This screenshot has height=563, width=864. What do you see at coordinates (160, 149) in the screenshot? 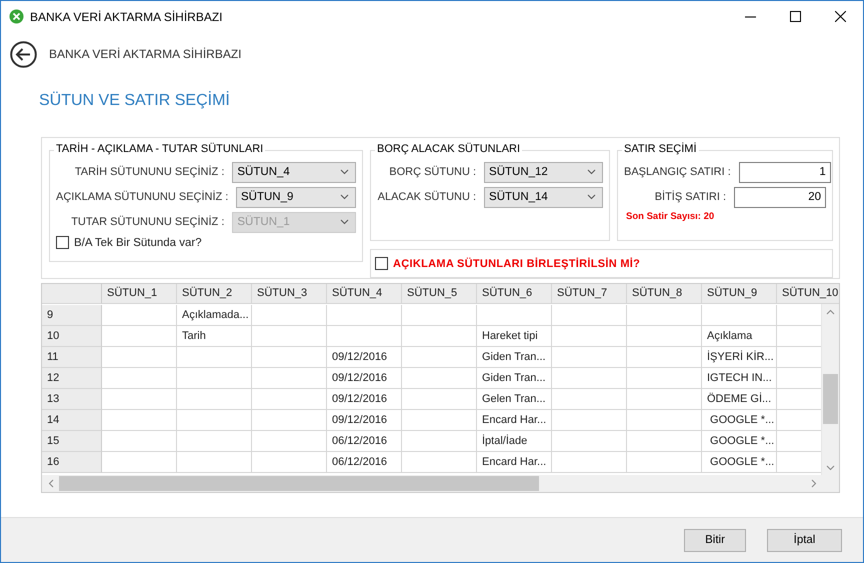
I see `group-title: TARİH - AÇIKLAMA - TUTAR SÜTUNLARI` at bounding box center [160, 149].